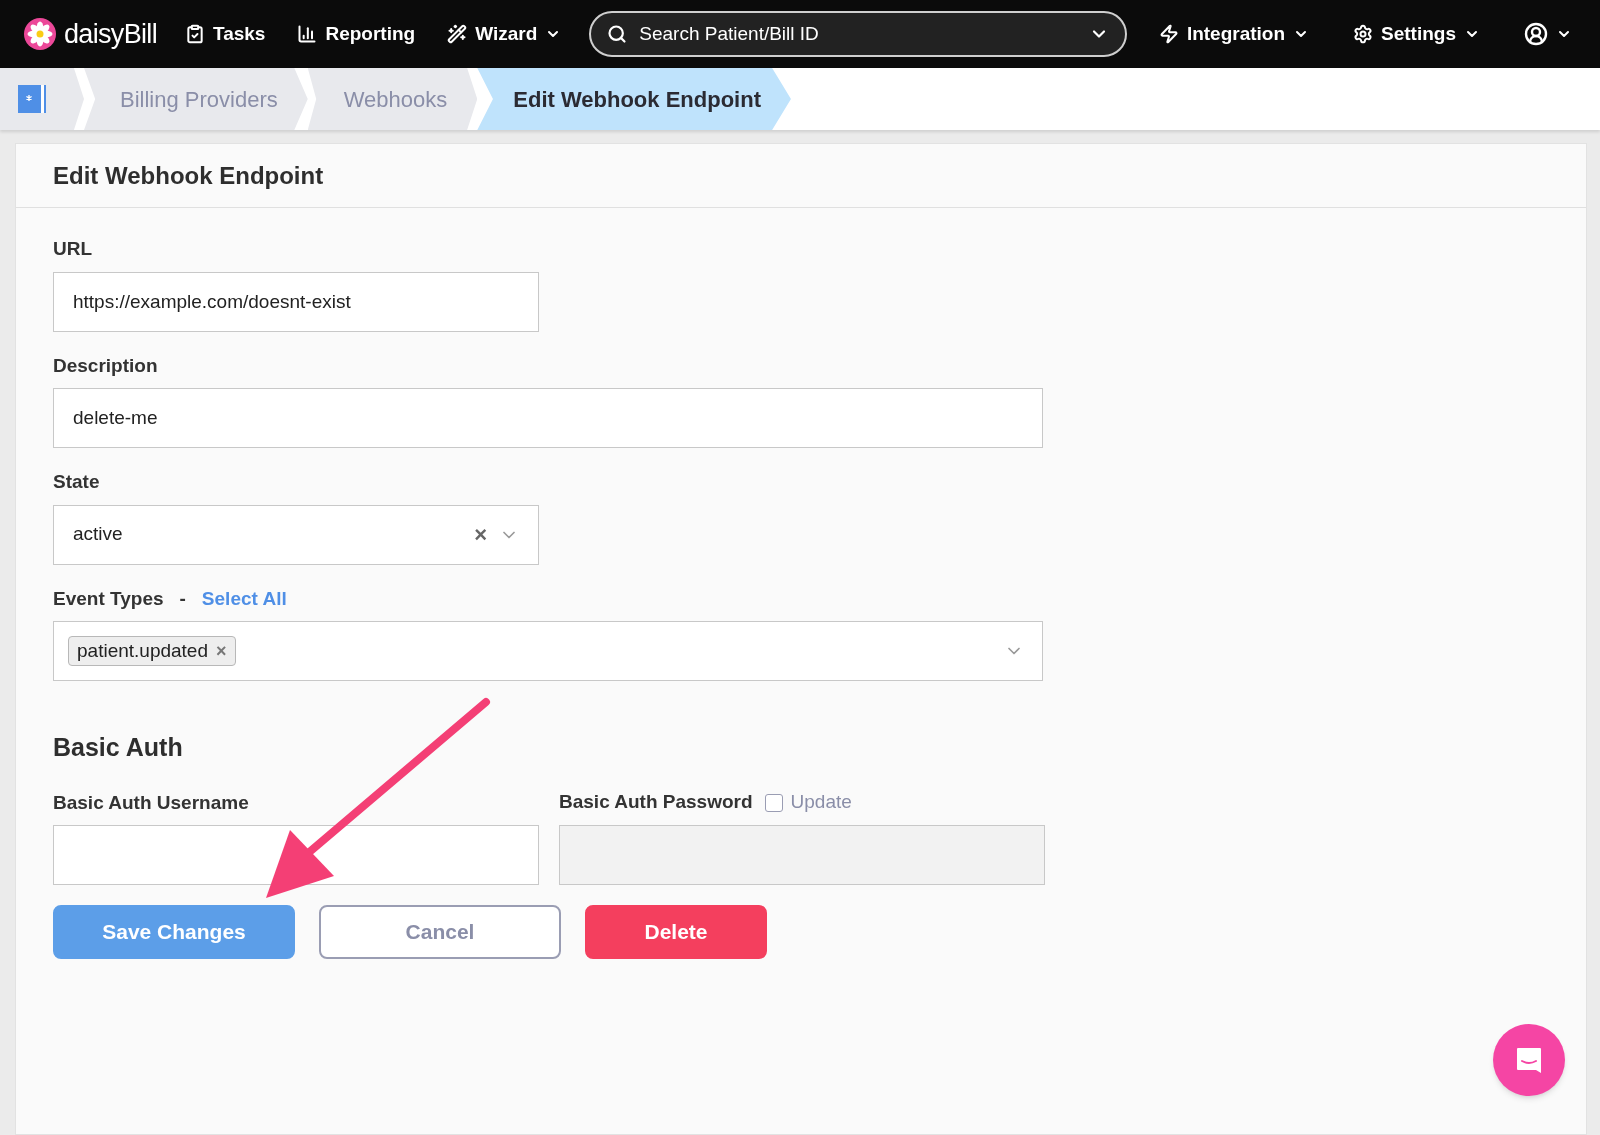  What do you see at coordinates (1536, 34) in the screenshot?
I see `user-icon` at bounding box center [1536, 34].